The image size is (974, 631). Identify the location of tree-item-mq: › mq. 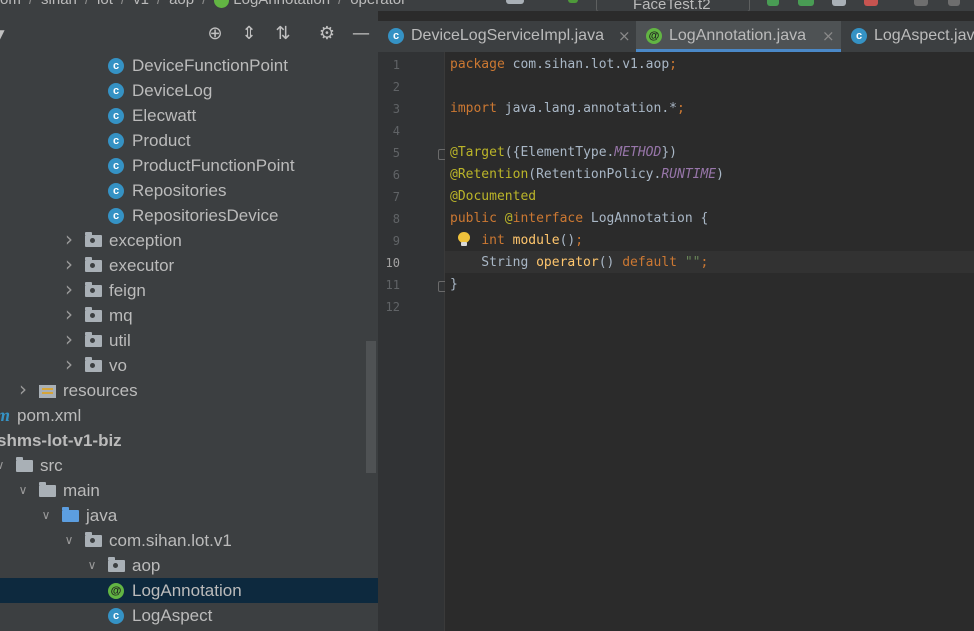
(189, 315).